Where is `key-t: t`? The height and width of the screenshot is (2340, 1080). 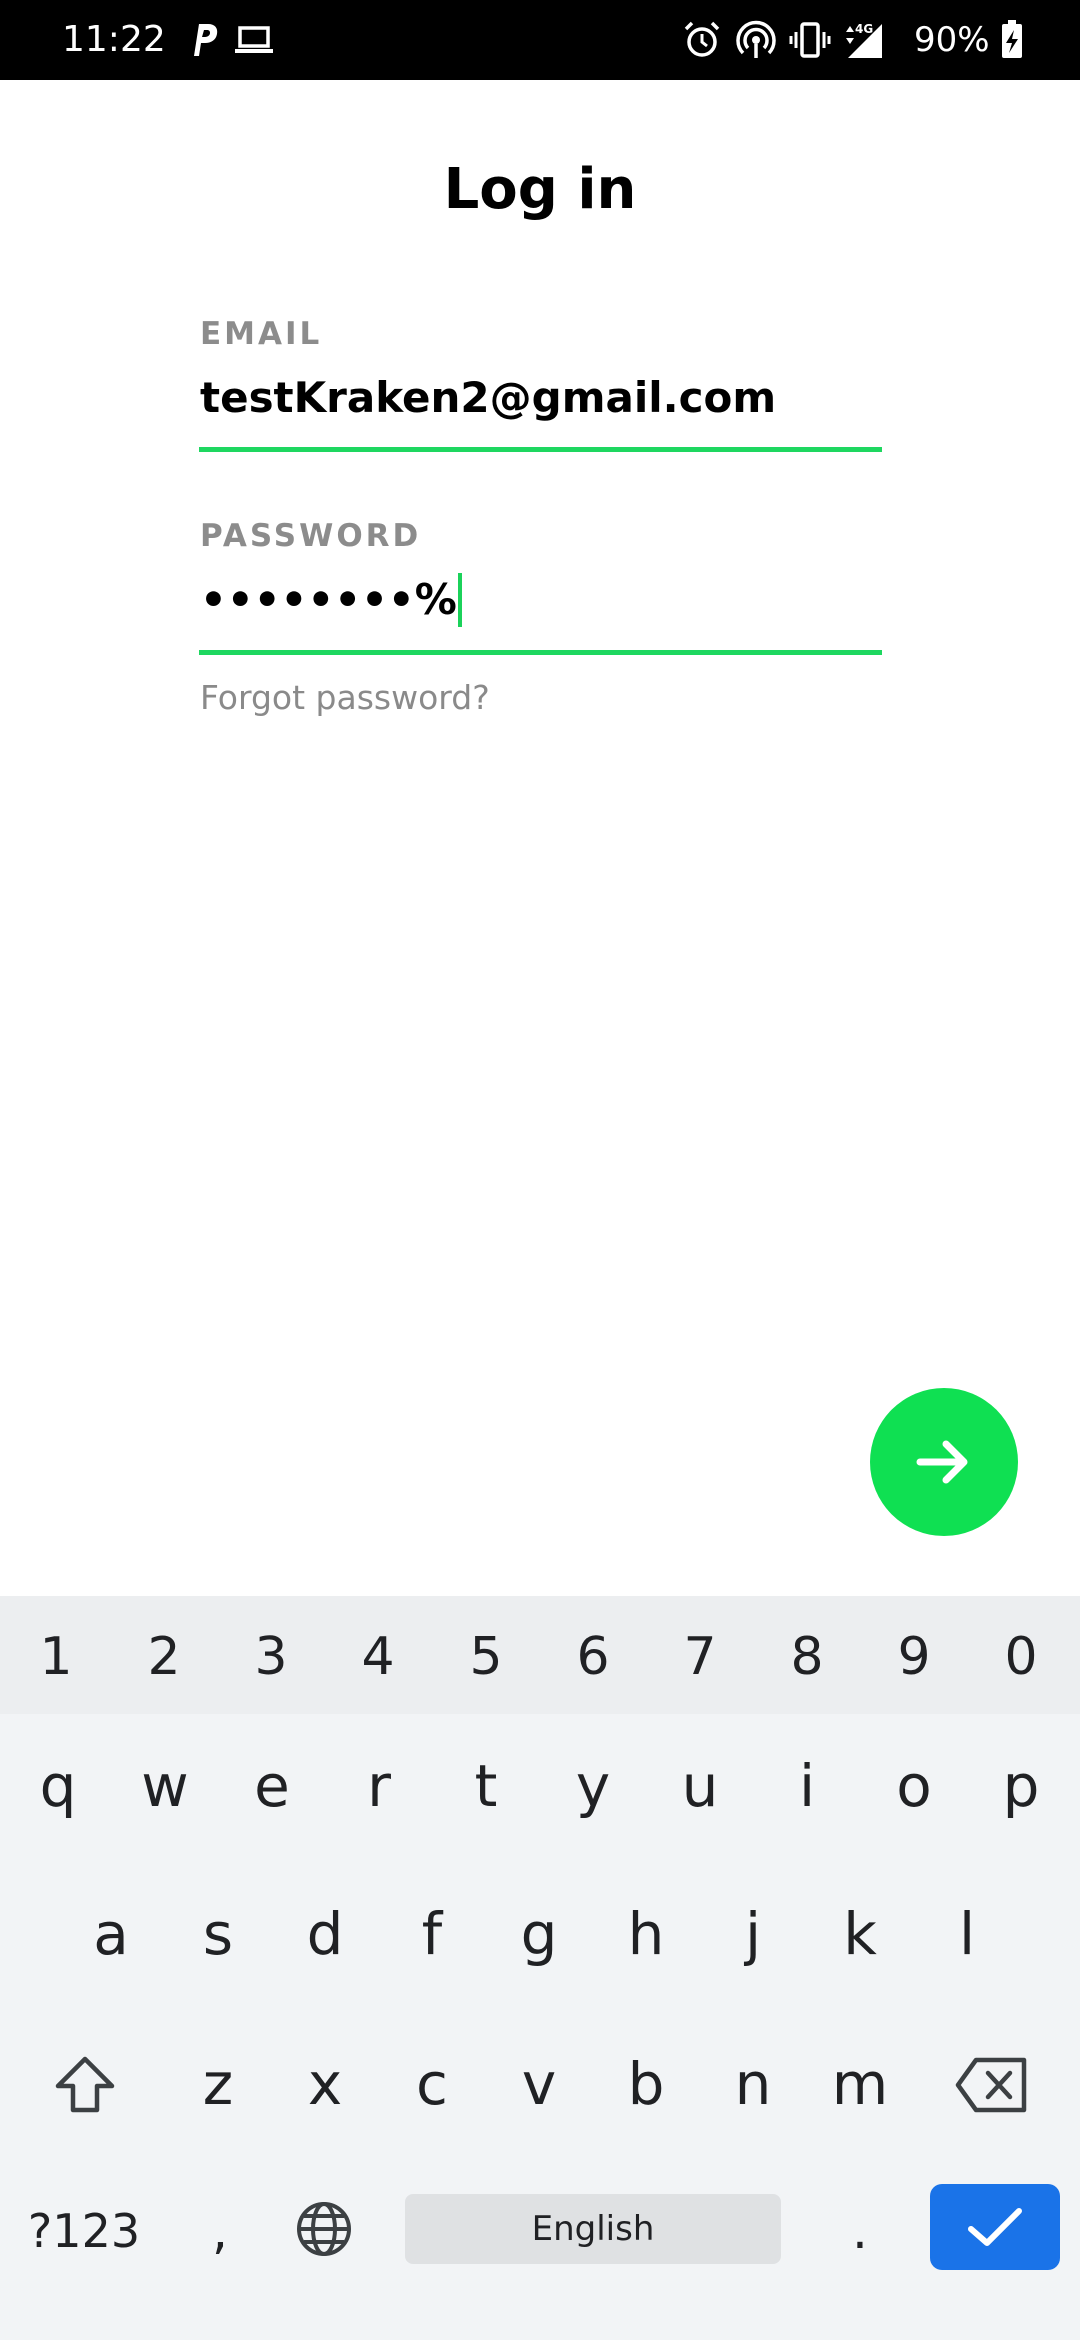 key-t: t is located at coordinates (486, 1786).